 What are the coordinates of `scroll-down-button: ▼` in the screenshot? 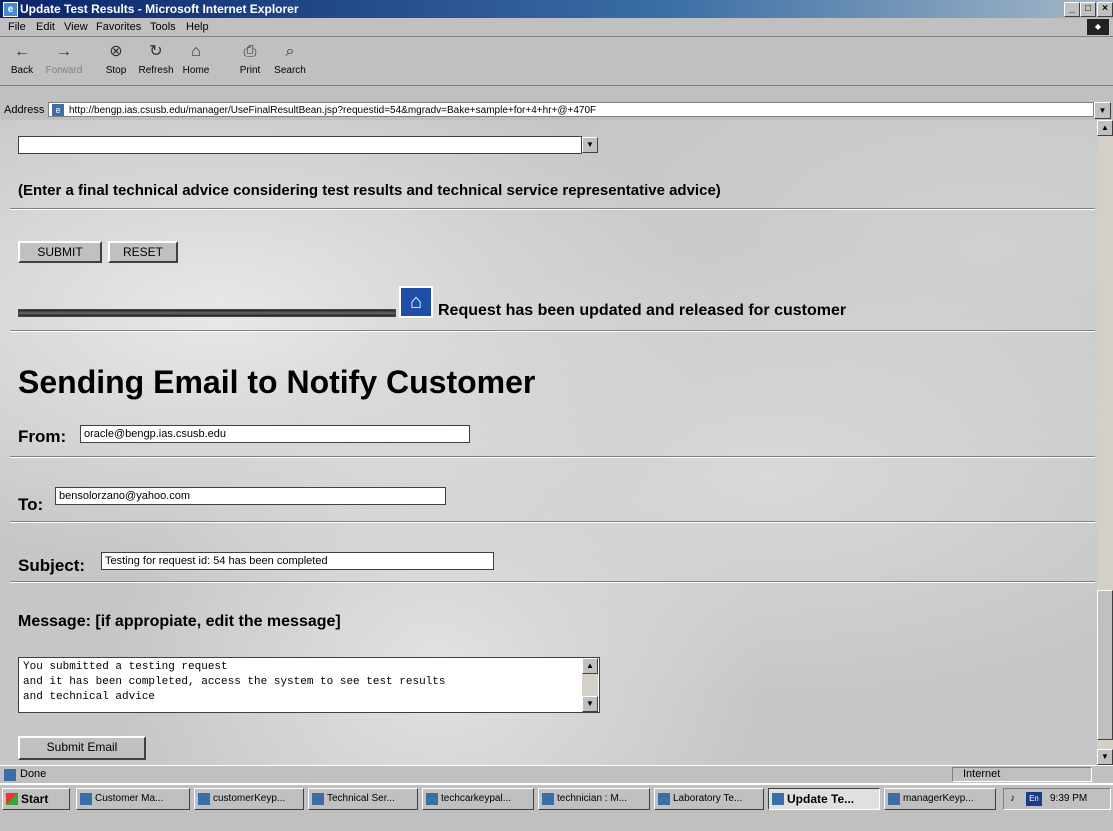 It's located at (1105, 757).